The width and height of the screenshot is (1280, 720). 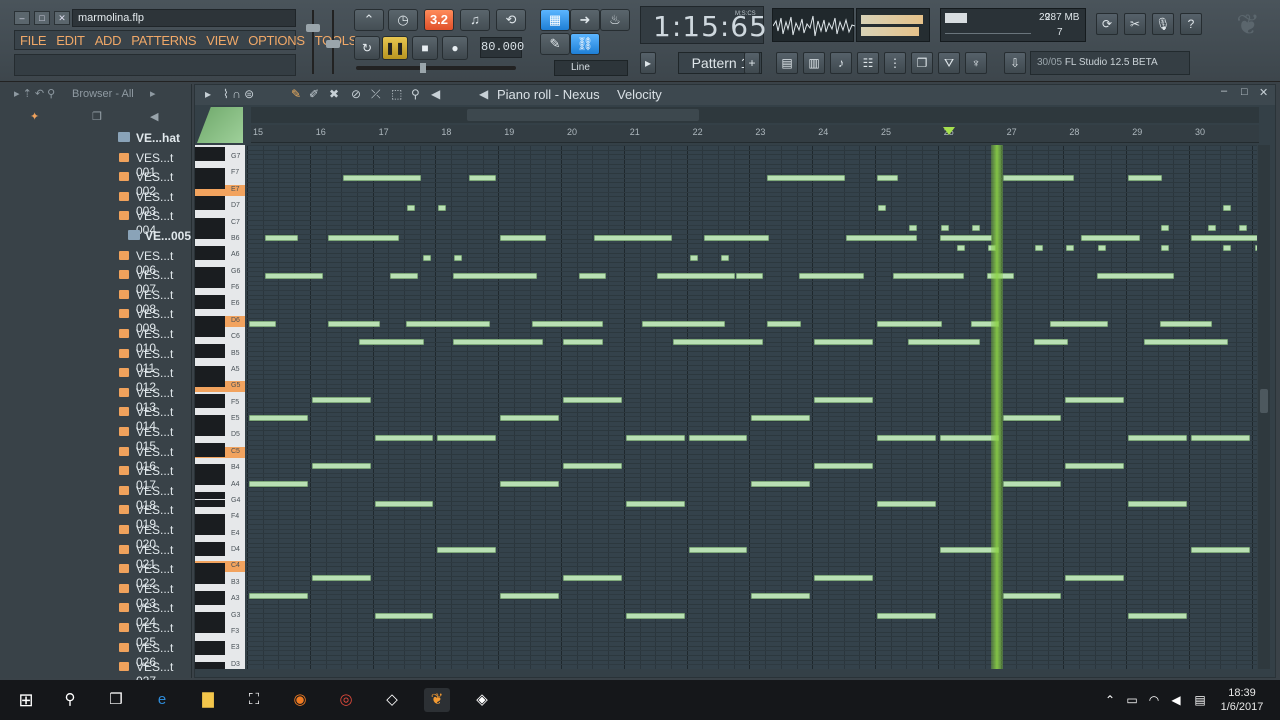 What do you see at coordinates (96, 202) in the screenshot?
I see `browser-item: VES...t 003` at bounding box center [96, 202].